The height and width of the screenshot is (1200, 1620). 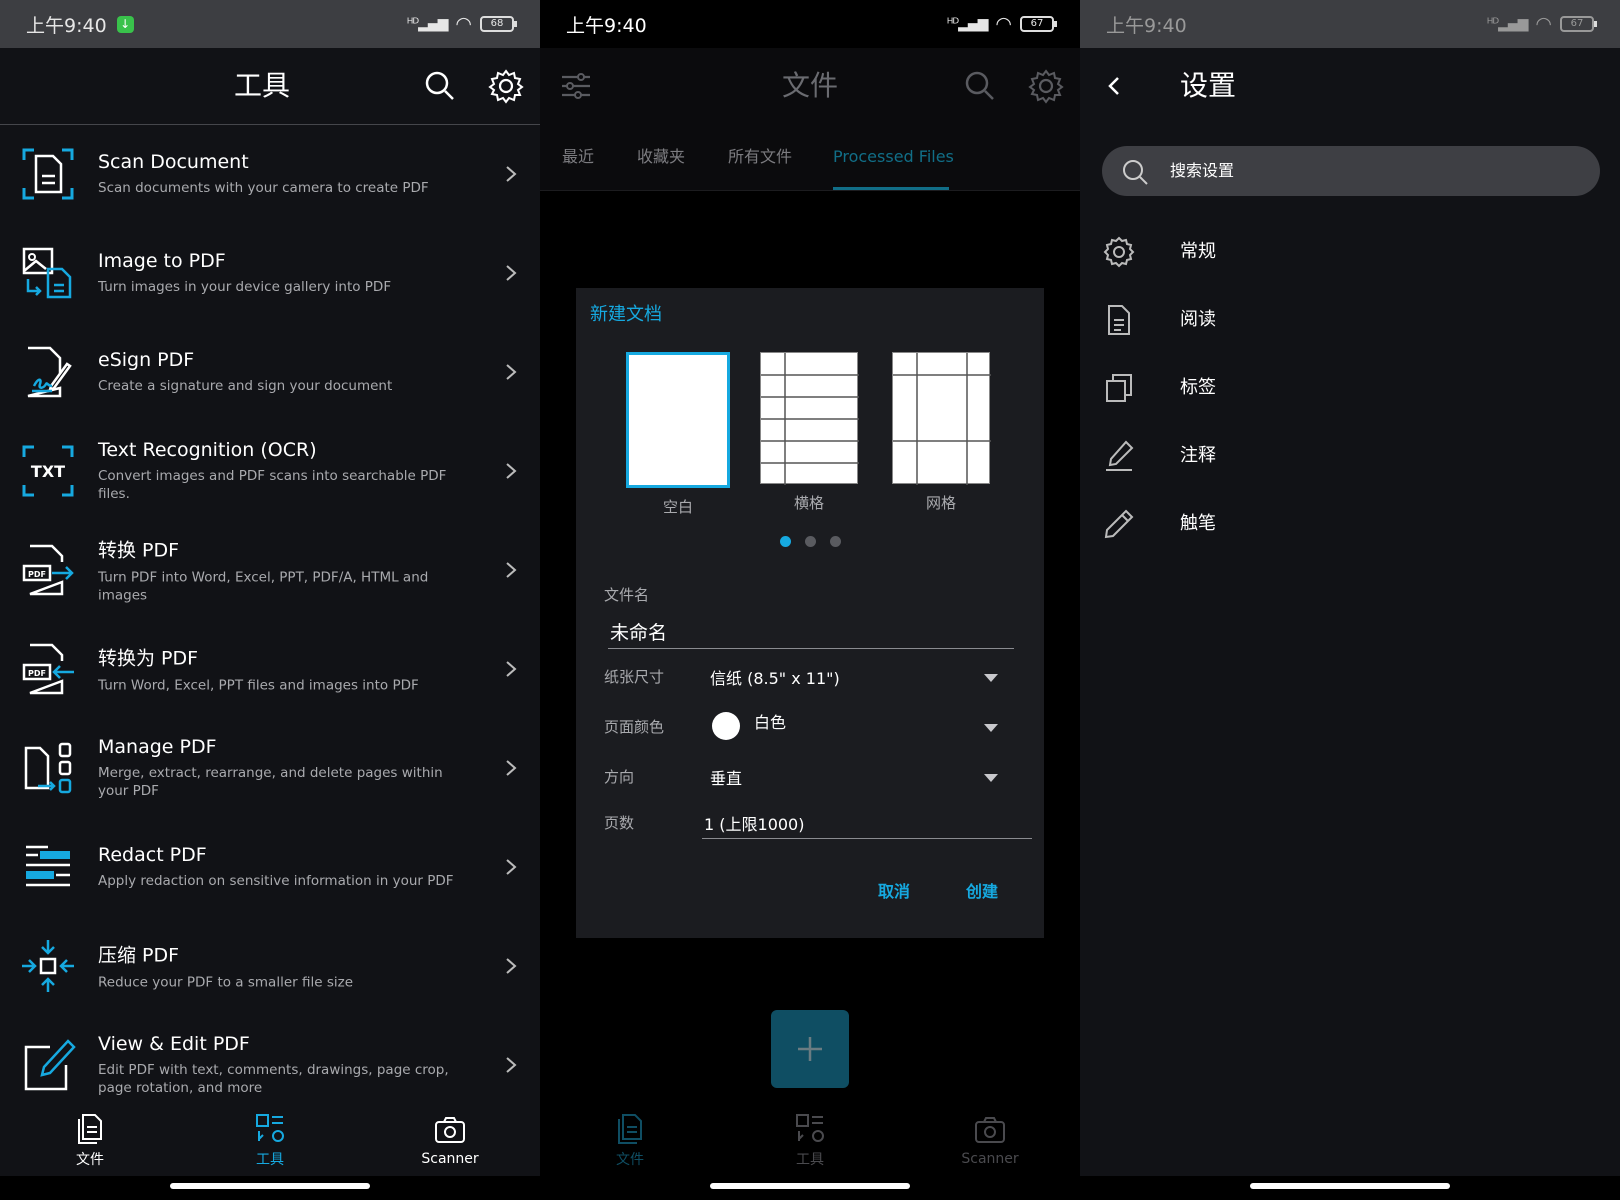 What do you see at coordinates (810, 1128) in the screenshot?
I see `tools-icon` at bounding box center [810, 1128].